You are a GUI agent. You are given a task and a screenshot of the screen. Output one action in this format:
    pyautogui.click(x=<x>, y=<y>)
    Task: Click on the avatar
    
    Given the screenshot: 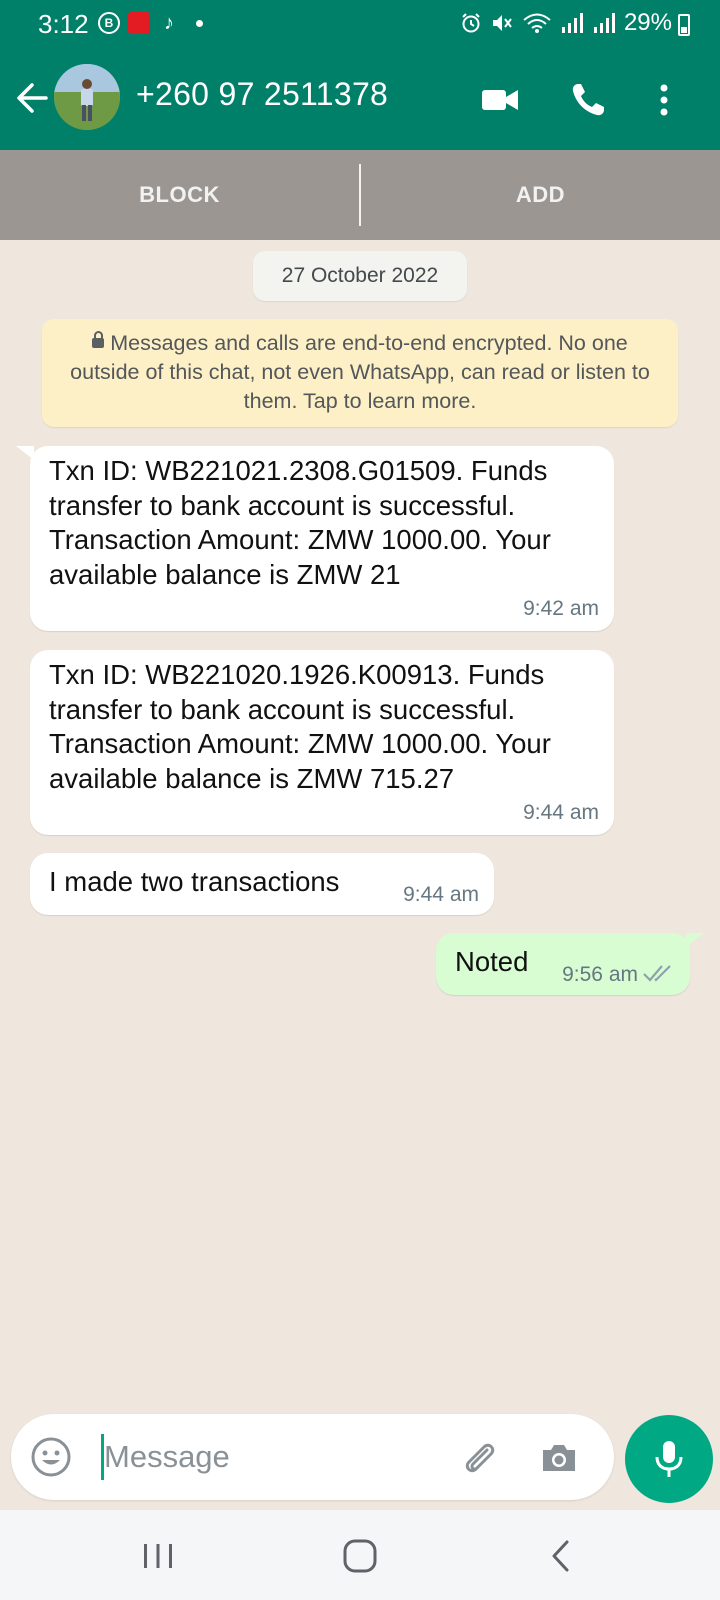 What is the action you would take?
    pyautogui.click(x=87, y=97)
    